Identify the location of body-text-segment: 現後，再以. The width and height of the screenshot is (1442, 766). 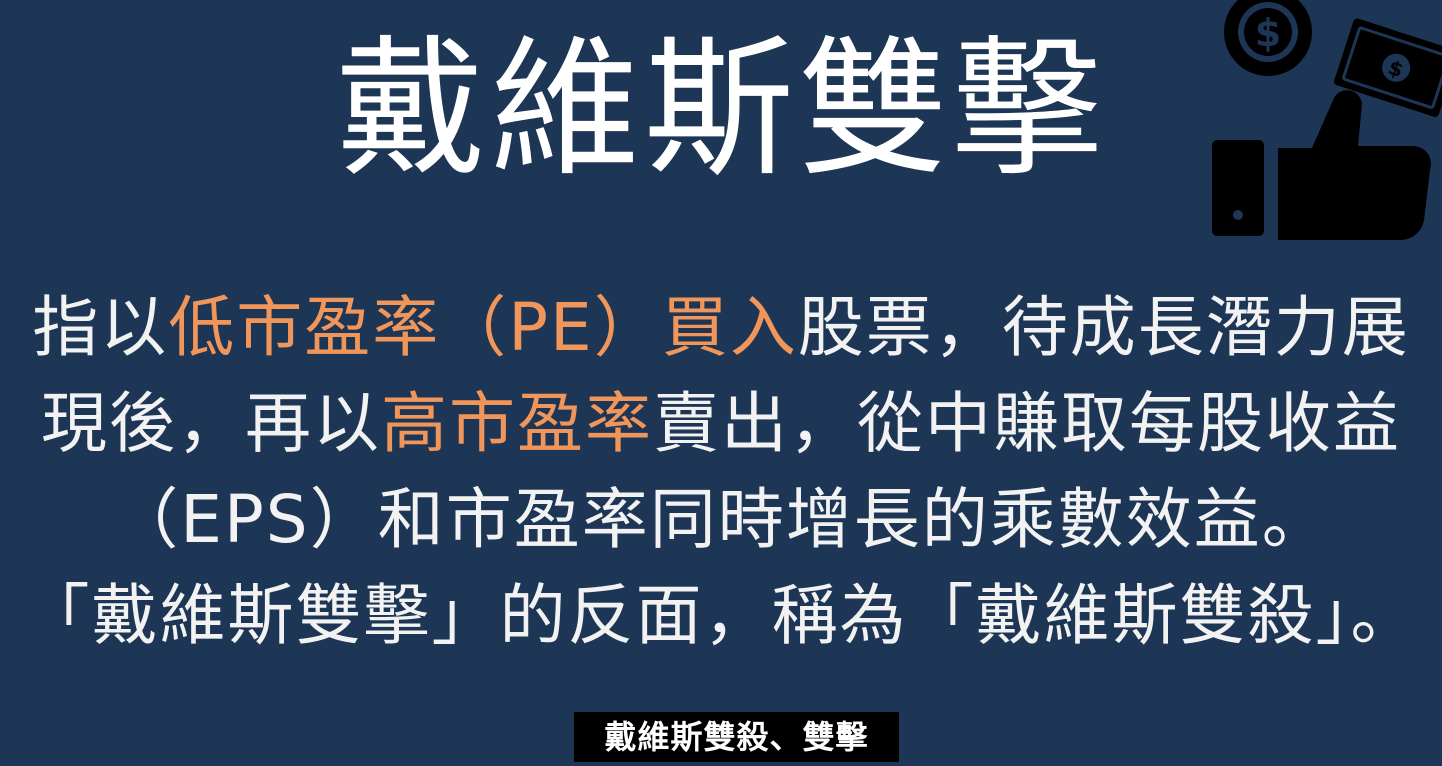
(211, 423).